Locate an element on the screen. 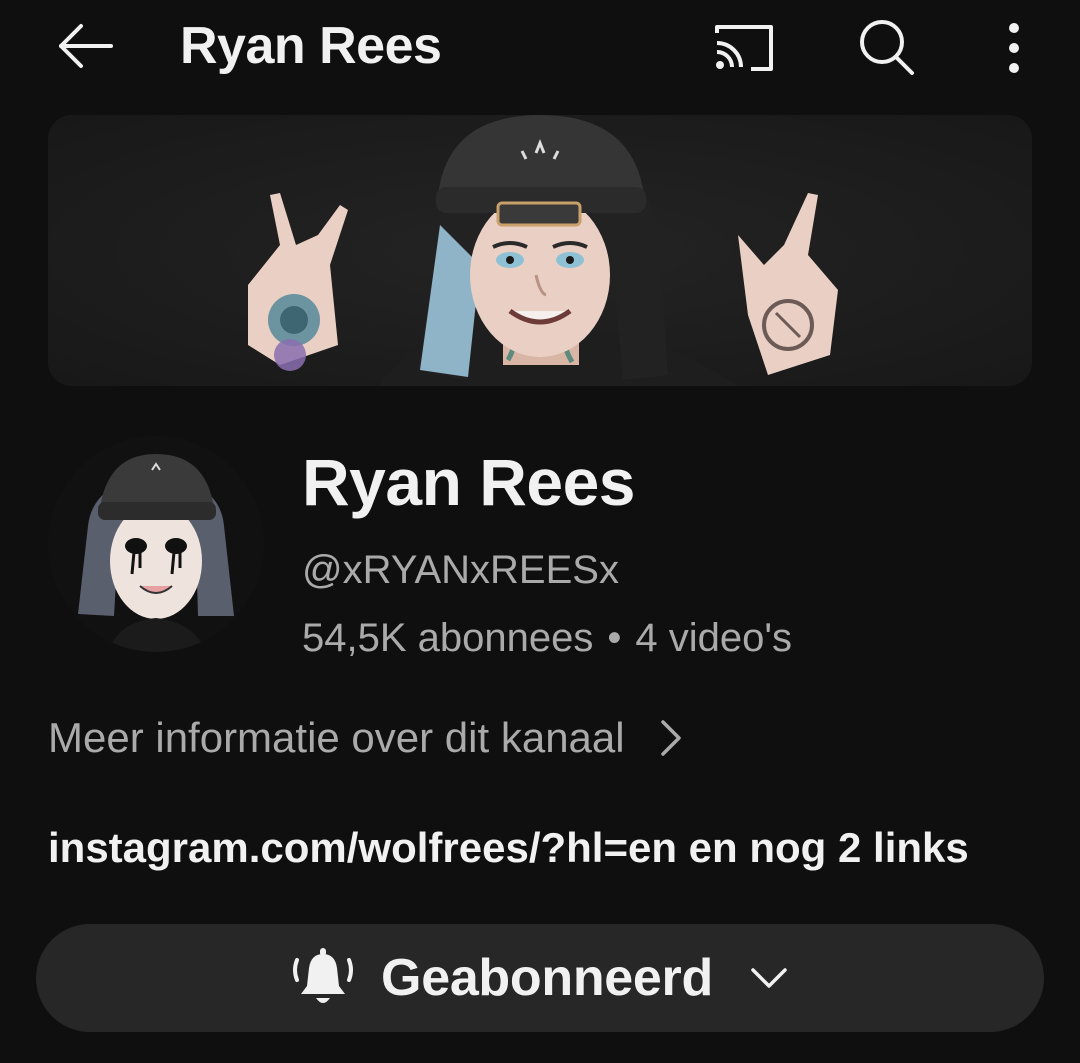 The height and width of the screenshot is (1063, 1080). more-vert-icon is located at coordinates (1014, 48).